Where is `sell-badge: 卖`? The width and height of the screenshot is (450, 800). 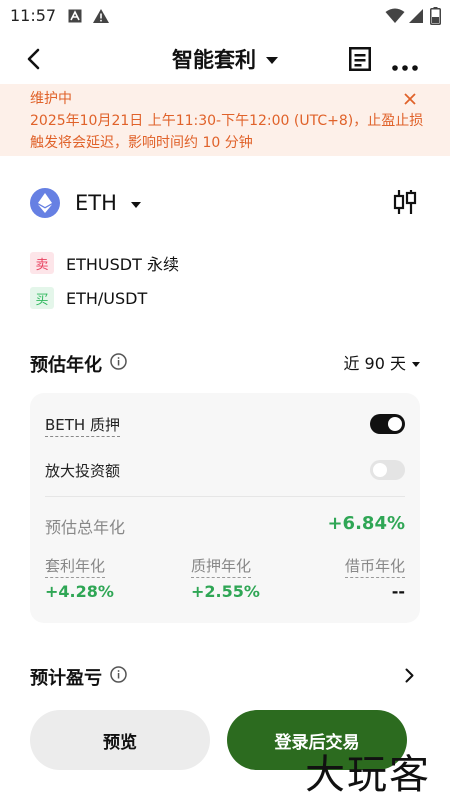 sell-badge: 卖 is located at coordinates (42, 263).